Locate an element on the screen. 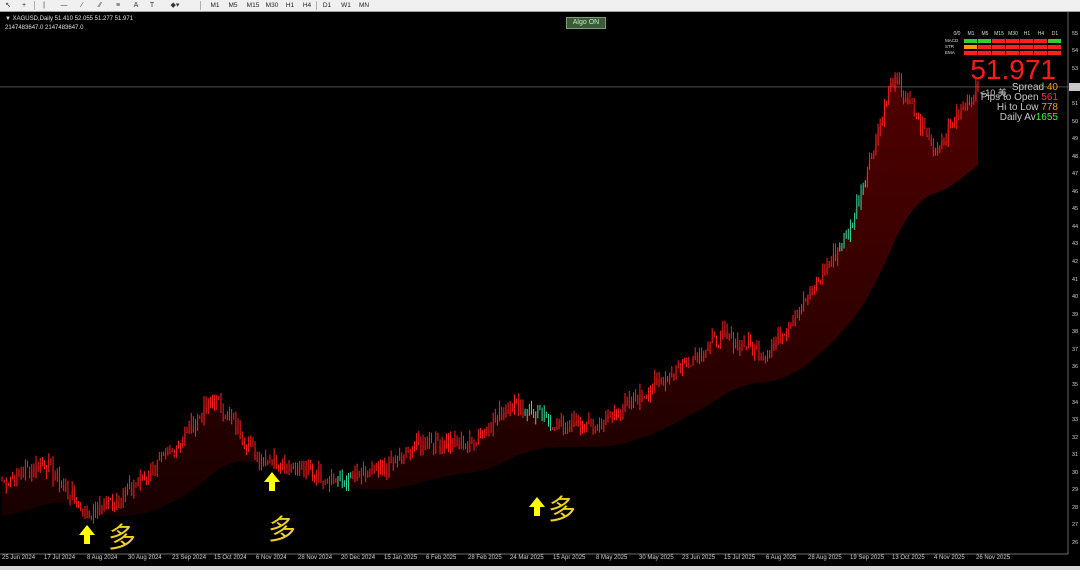  label-icon: T is located at coordinates (152, 5).